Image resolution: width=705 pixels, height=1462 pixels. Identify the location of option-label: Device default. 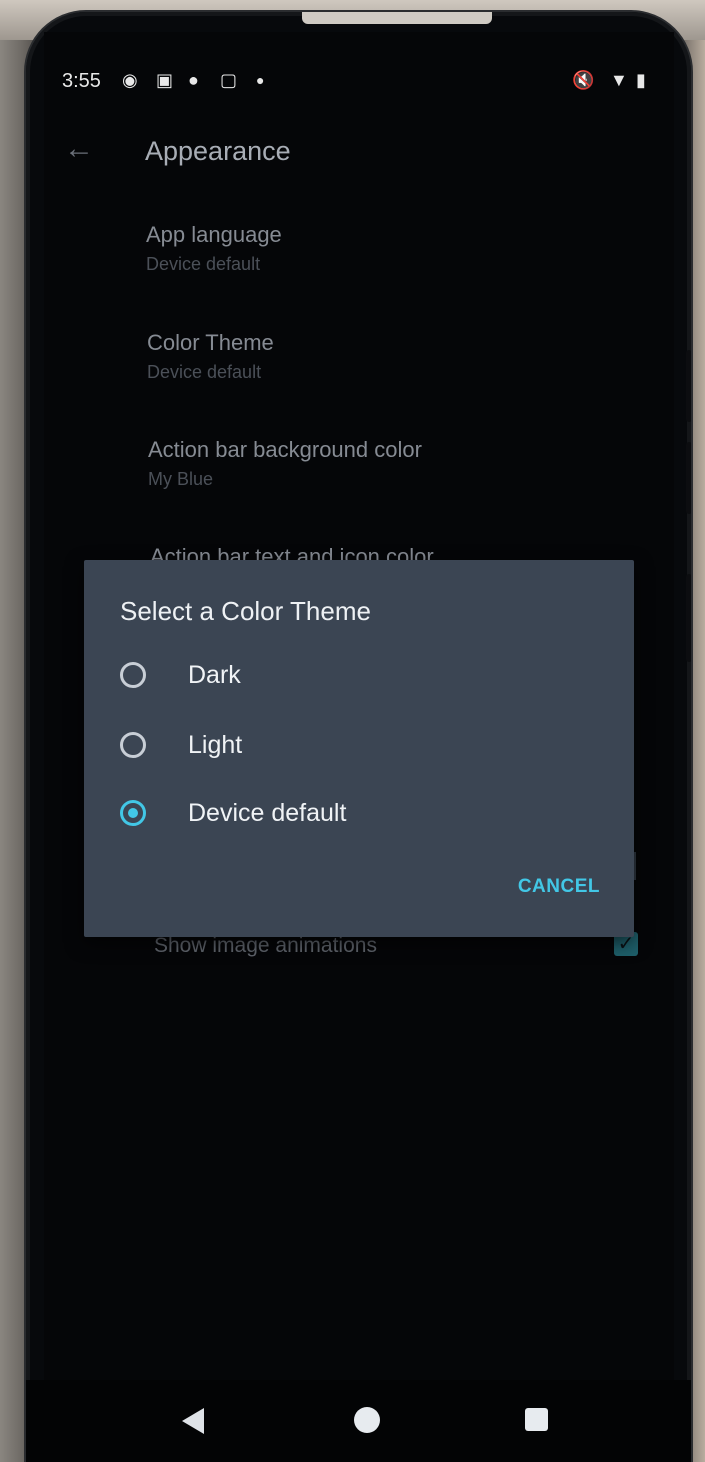
(267, 812).